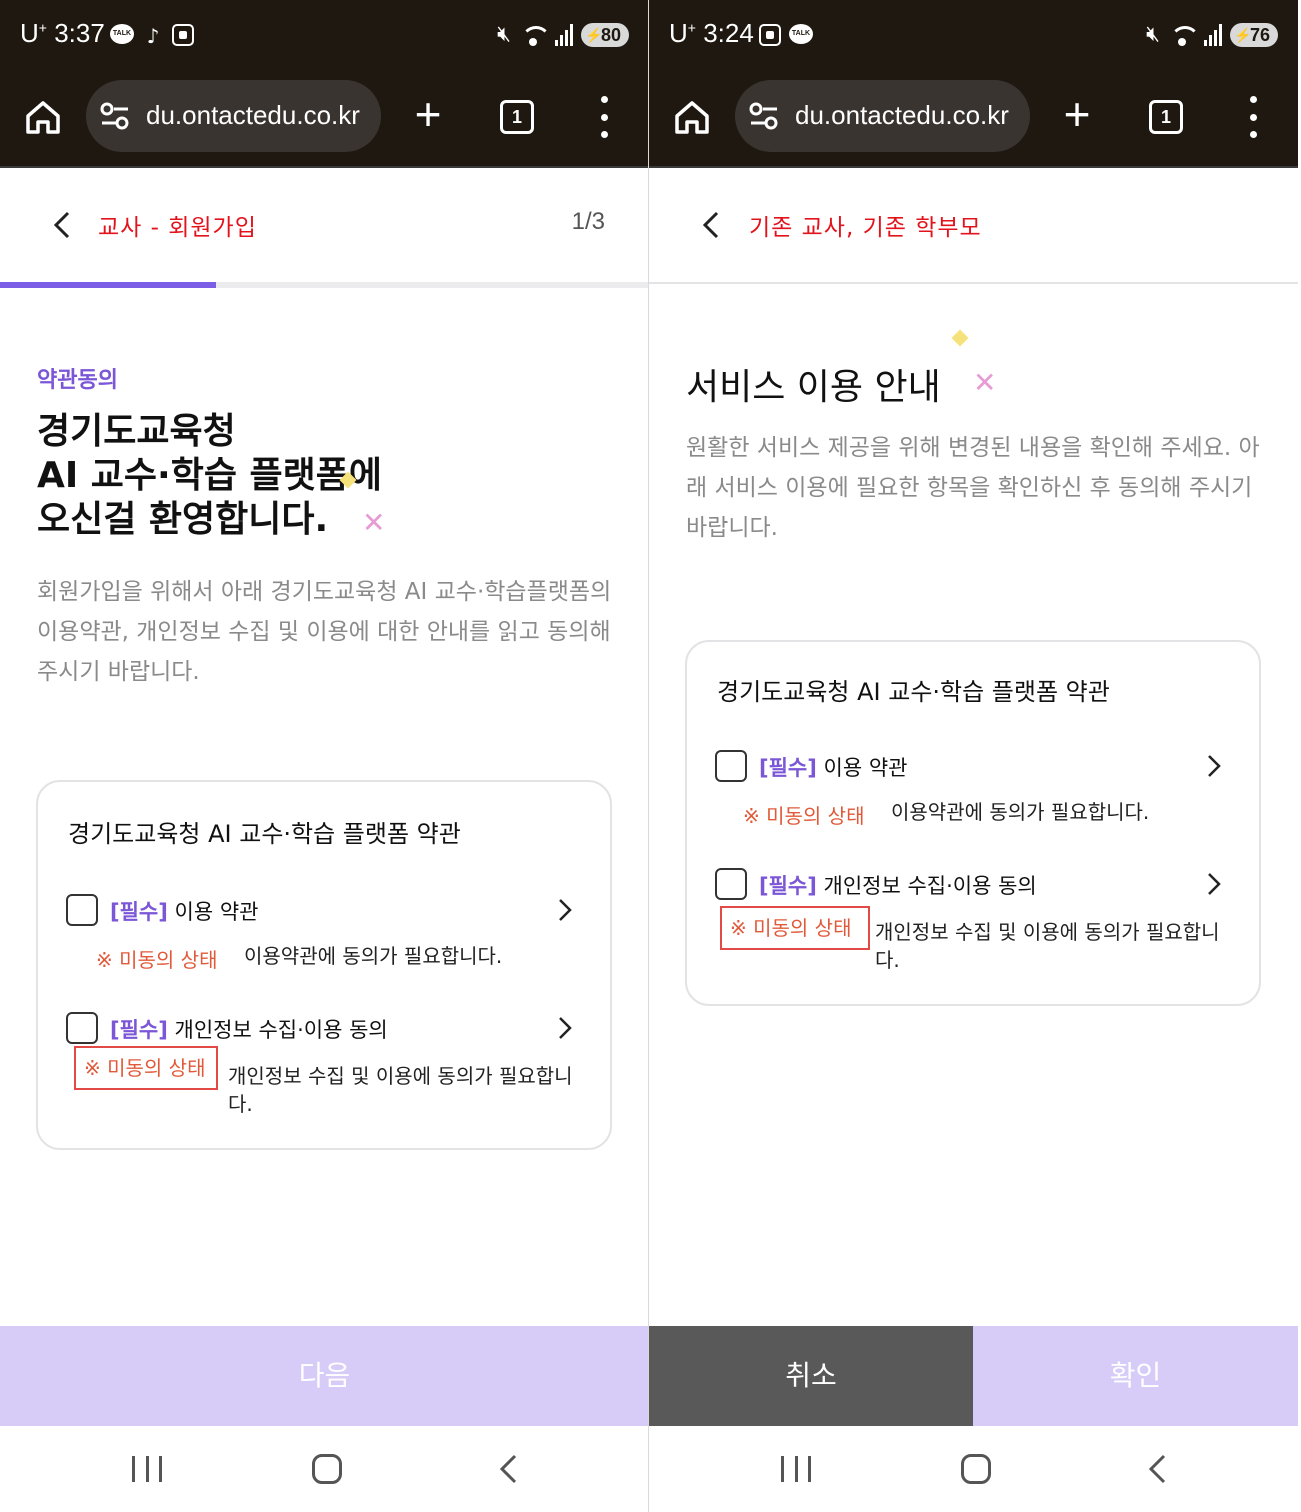  What do you see at coordinates (324, 36) in the screenshot?
I see `status-bar: U+ 3:37 TALK ♪ 🔇︎ 80` at bounding box center [324, 36].